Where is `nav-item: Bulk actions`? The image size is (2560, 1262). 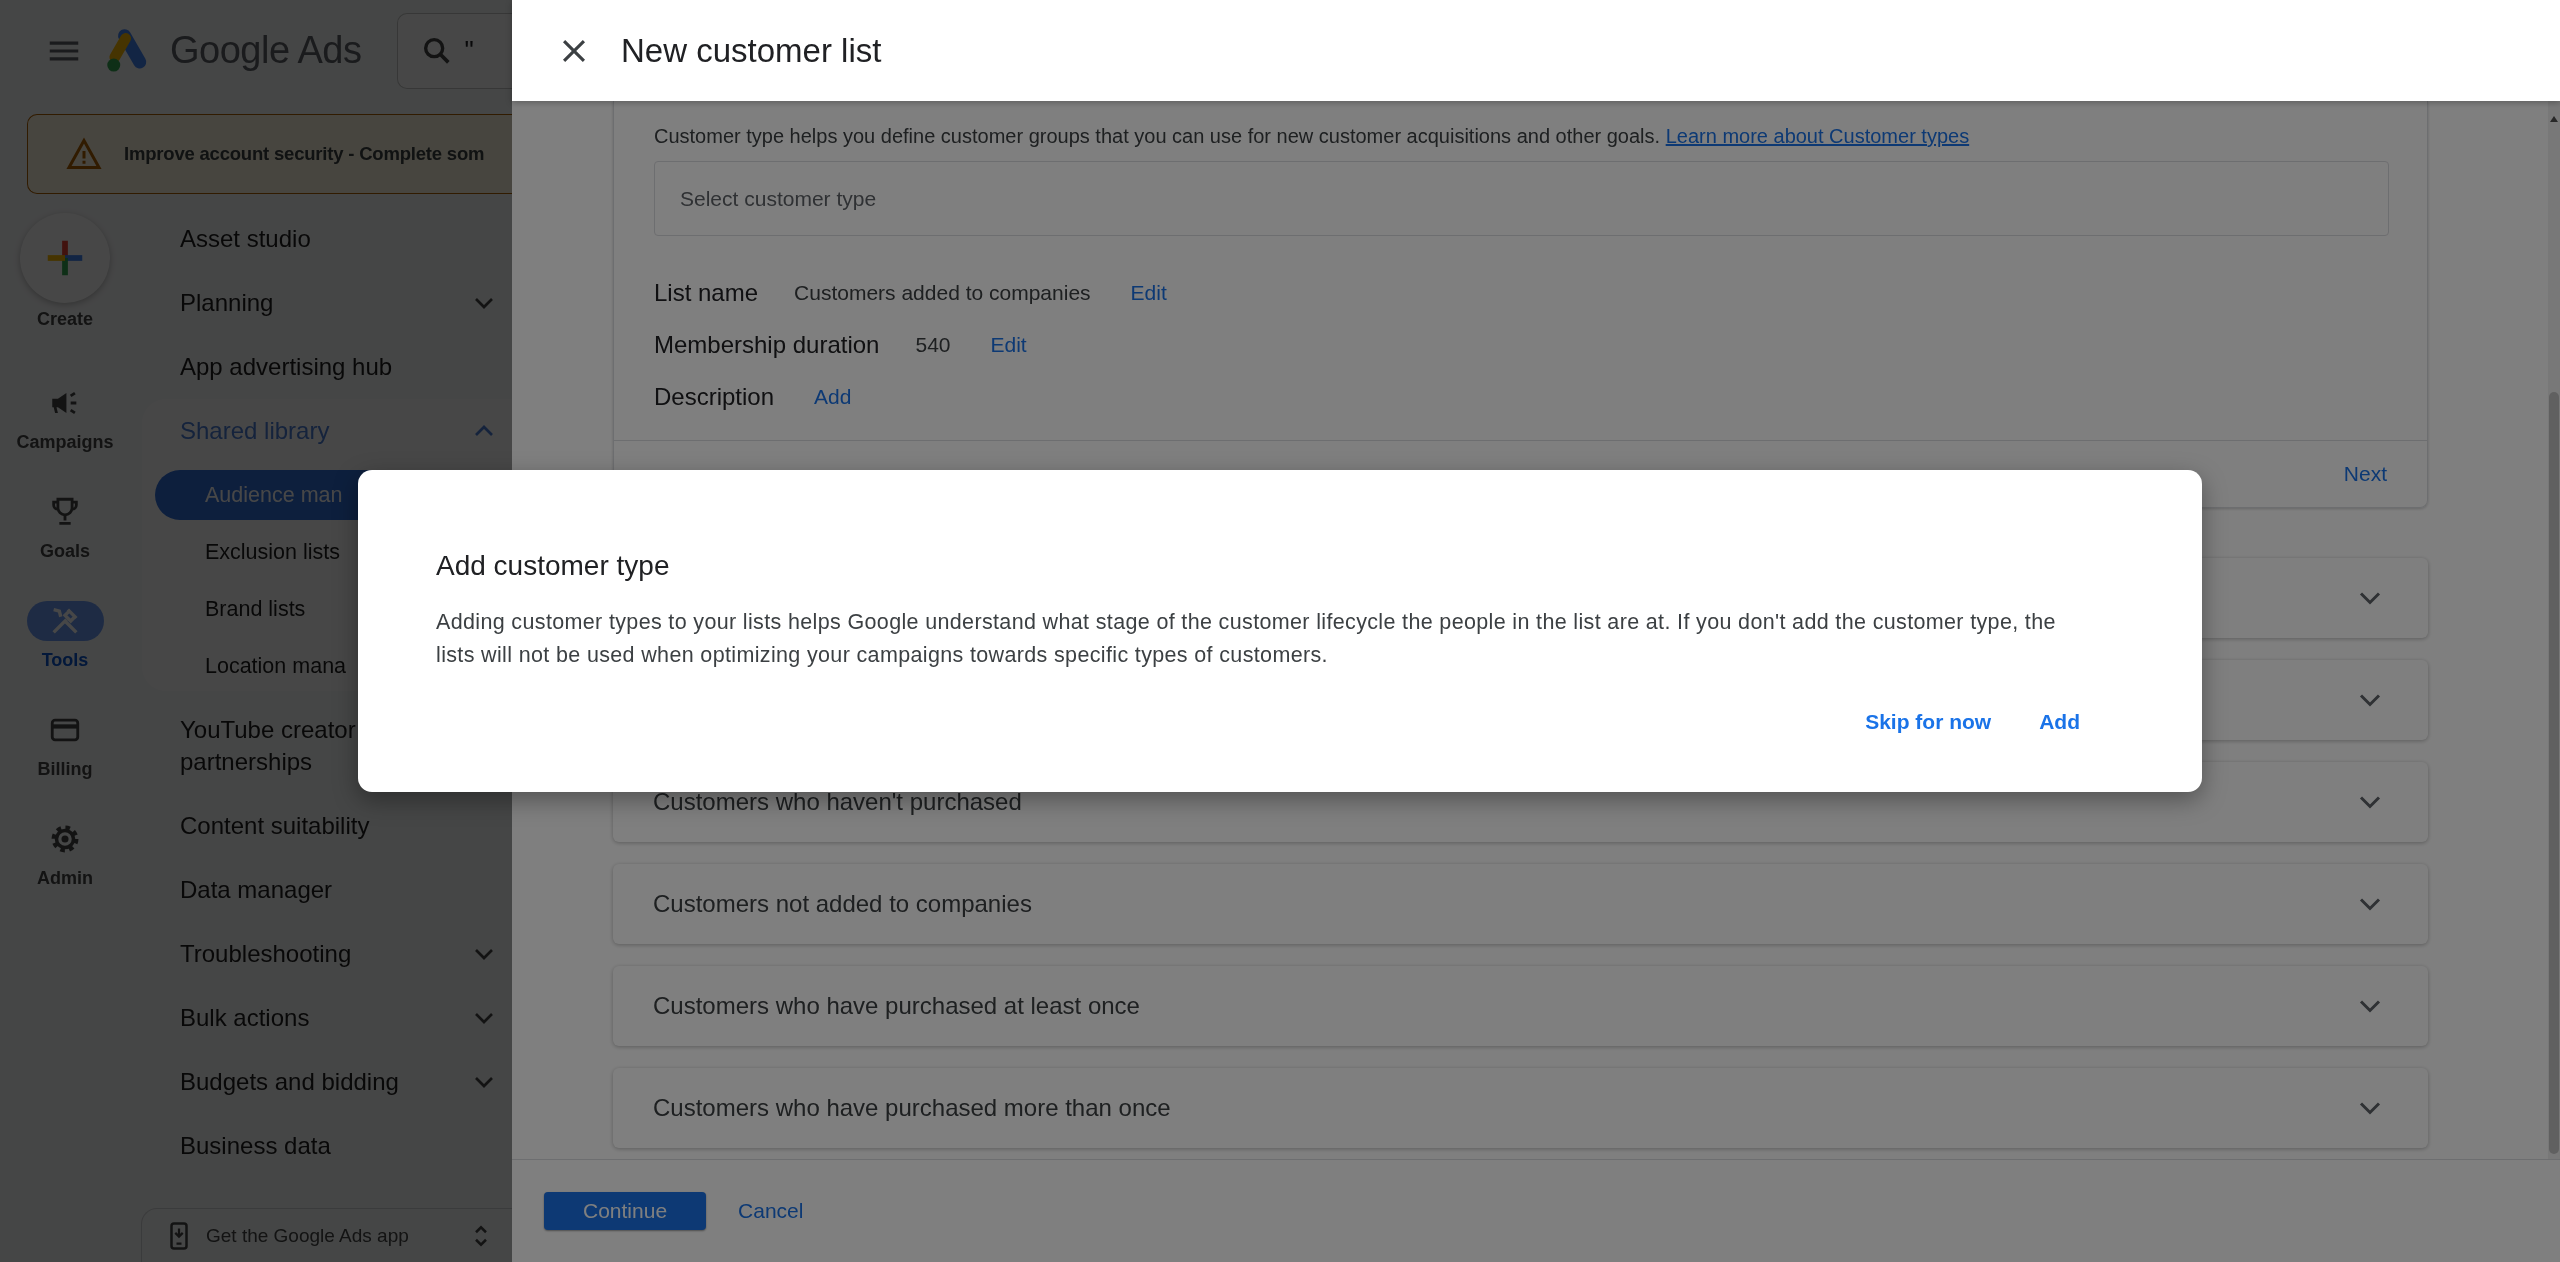 nav-item: Bulk actions is located at coordinates (321, 1018).